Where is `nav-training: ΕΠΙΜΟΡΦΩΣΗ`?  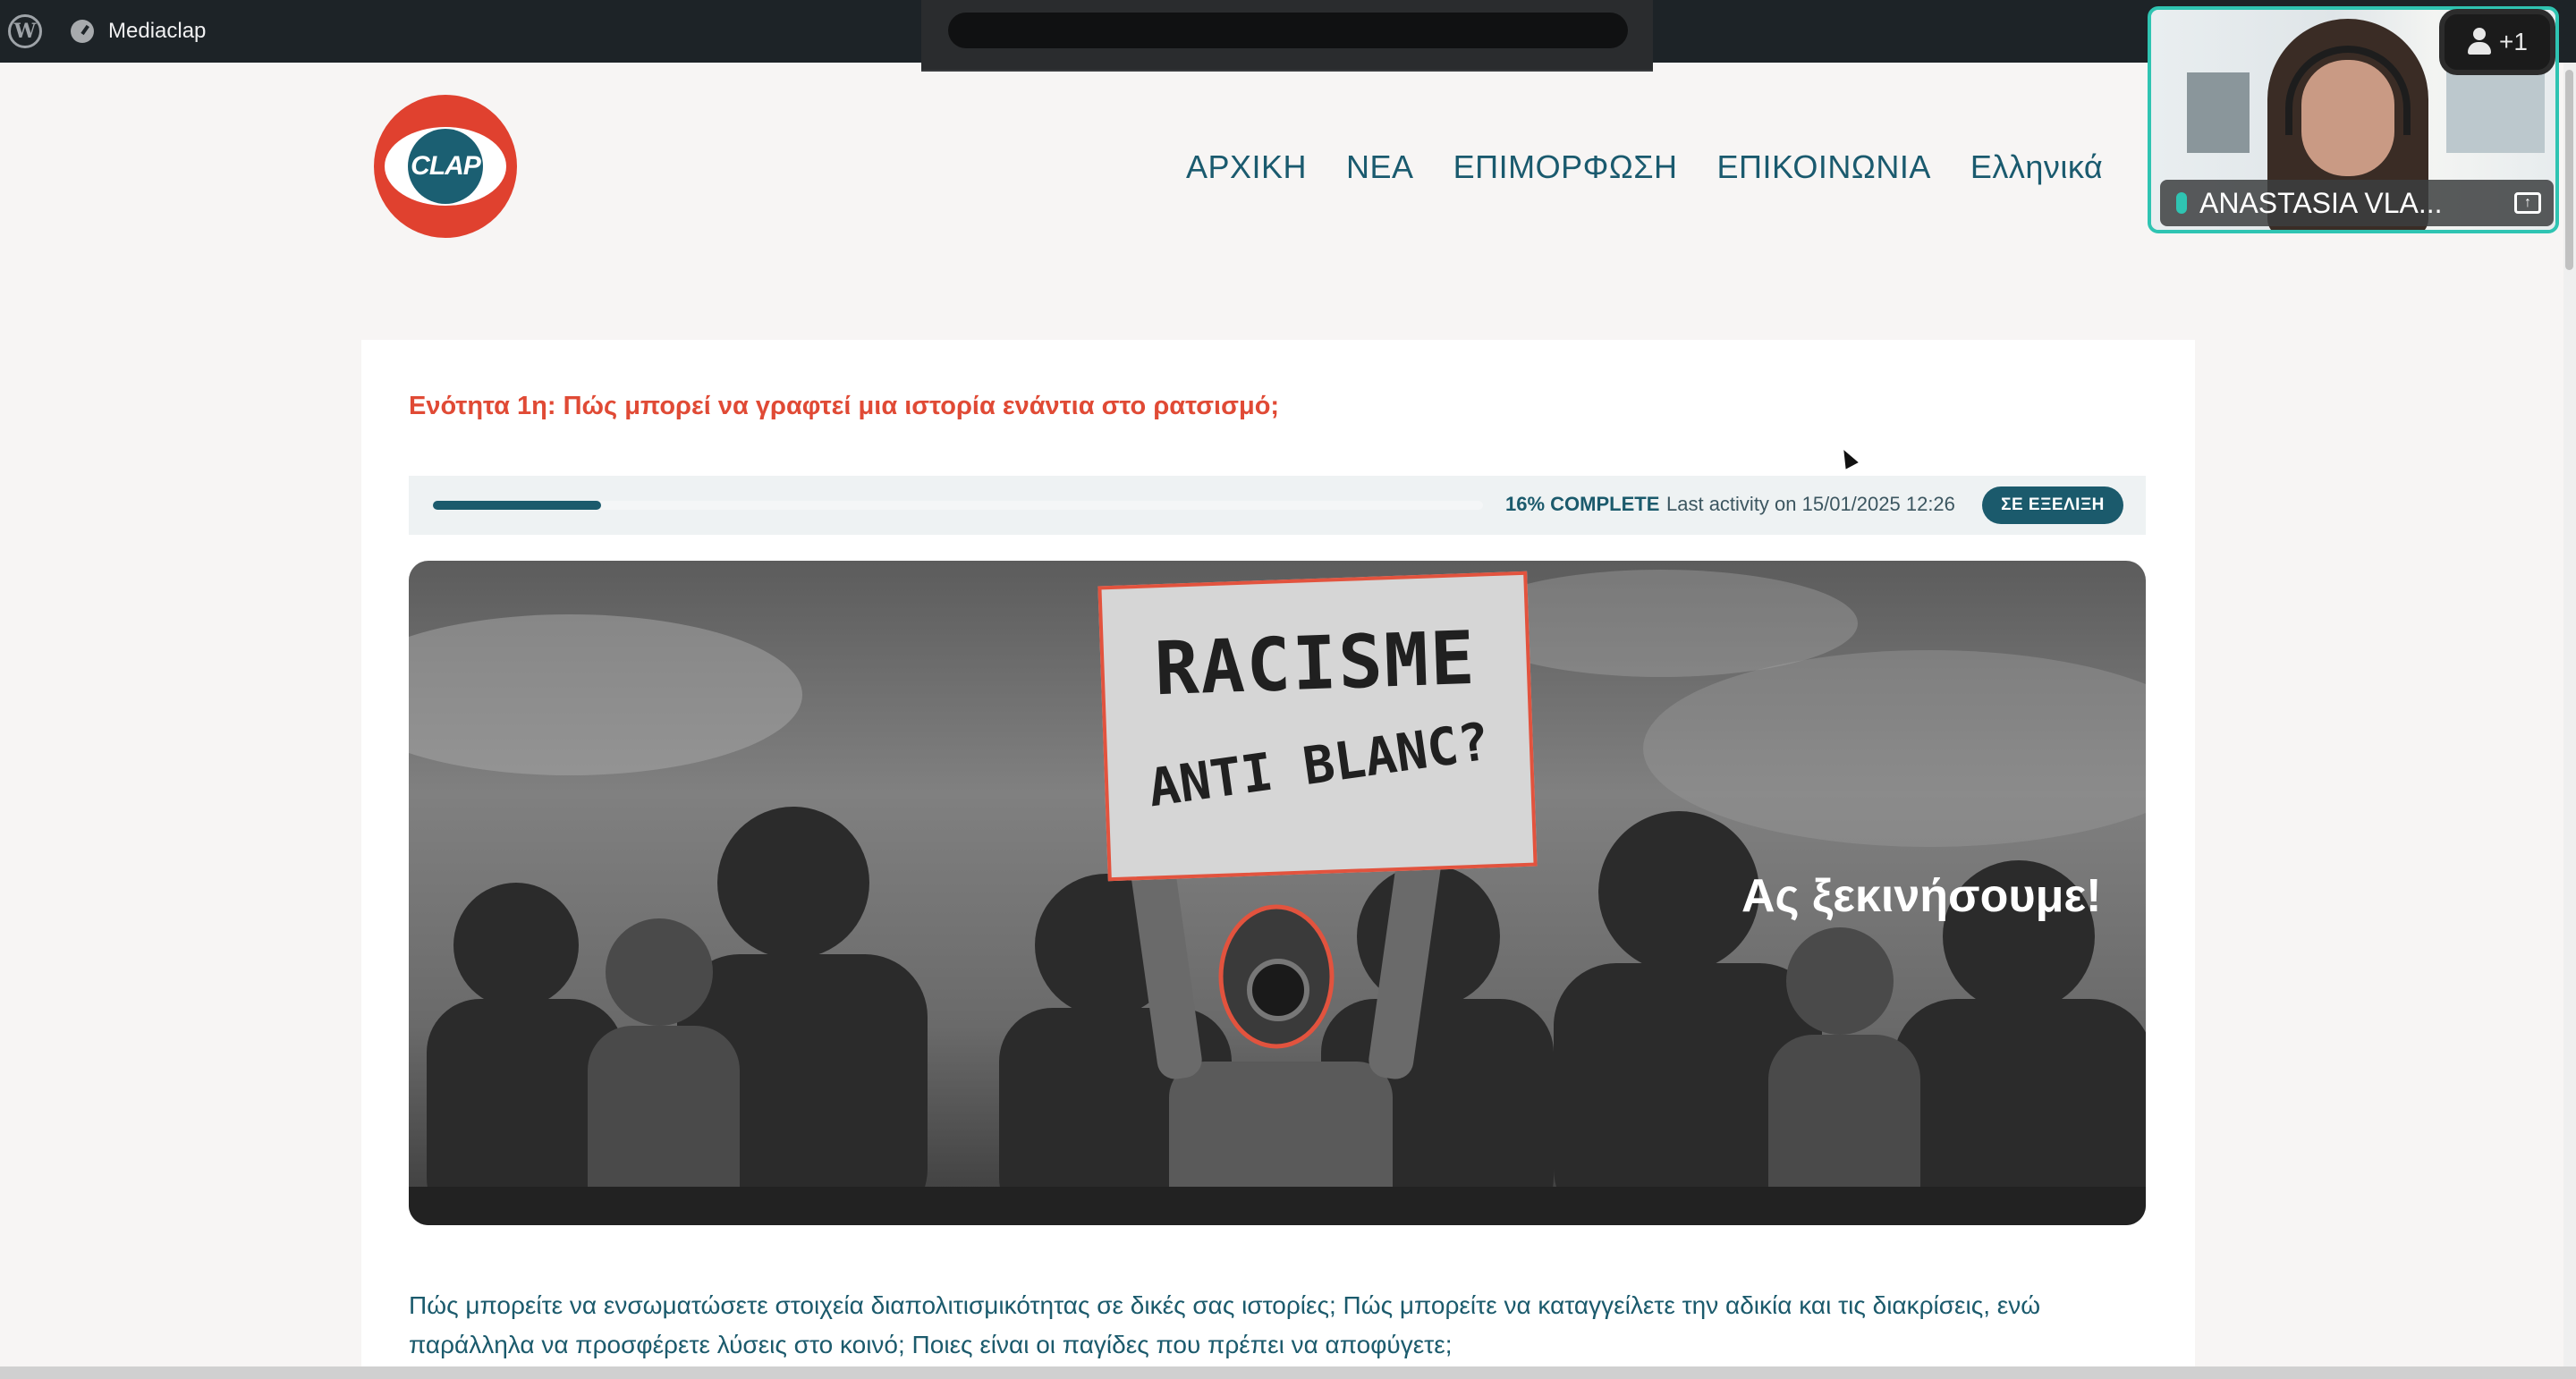 nav-training: ΕΠΙΜΟΡΦΩΣΗ is located at coordinates (1565, 167).